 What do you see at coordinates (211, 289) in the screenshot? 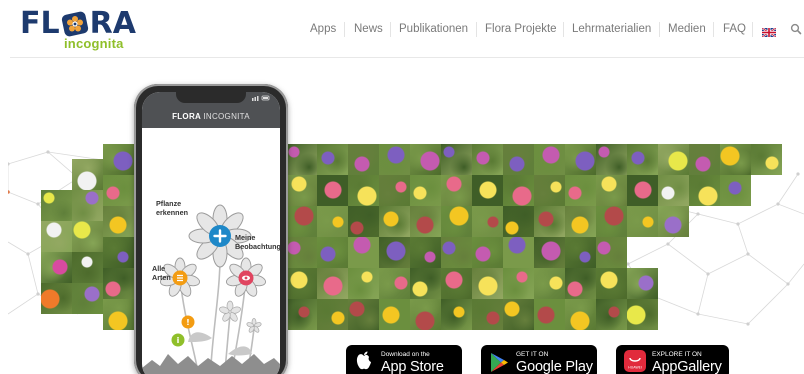
I see `app-flower-menu: ! i` at bounding box center [211, 289].